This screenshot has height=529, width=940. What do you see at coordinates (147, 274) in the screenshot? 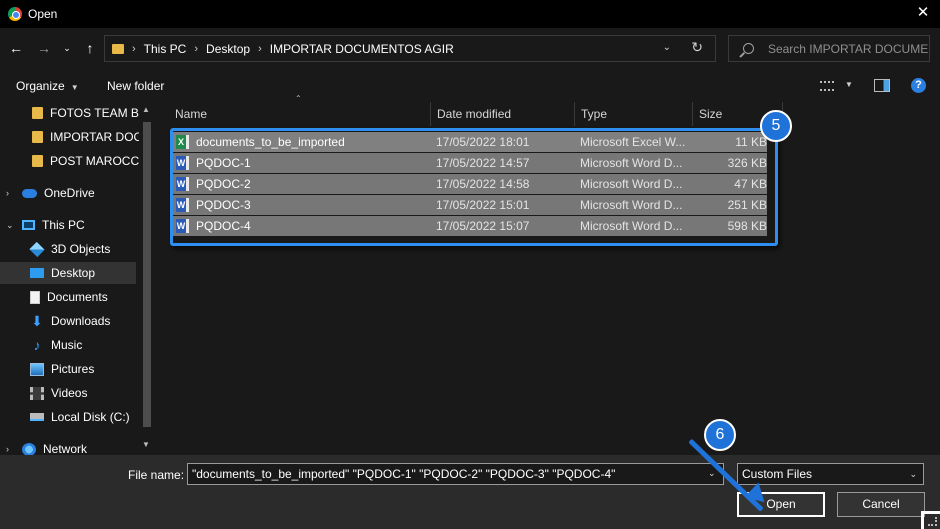
I see `scrollbar-thumb` at bounding box center [147, 274].